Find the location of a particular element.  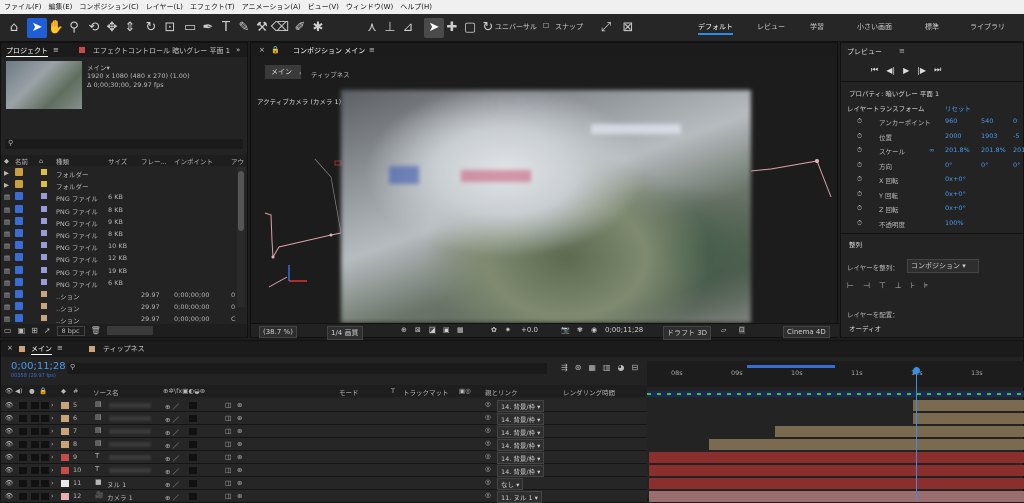

project-list-item: ▤ PNG ファイル 8 KB is located at coordinates (124, 234).